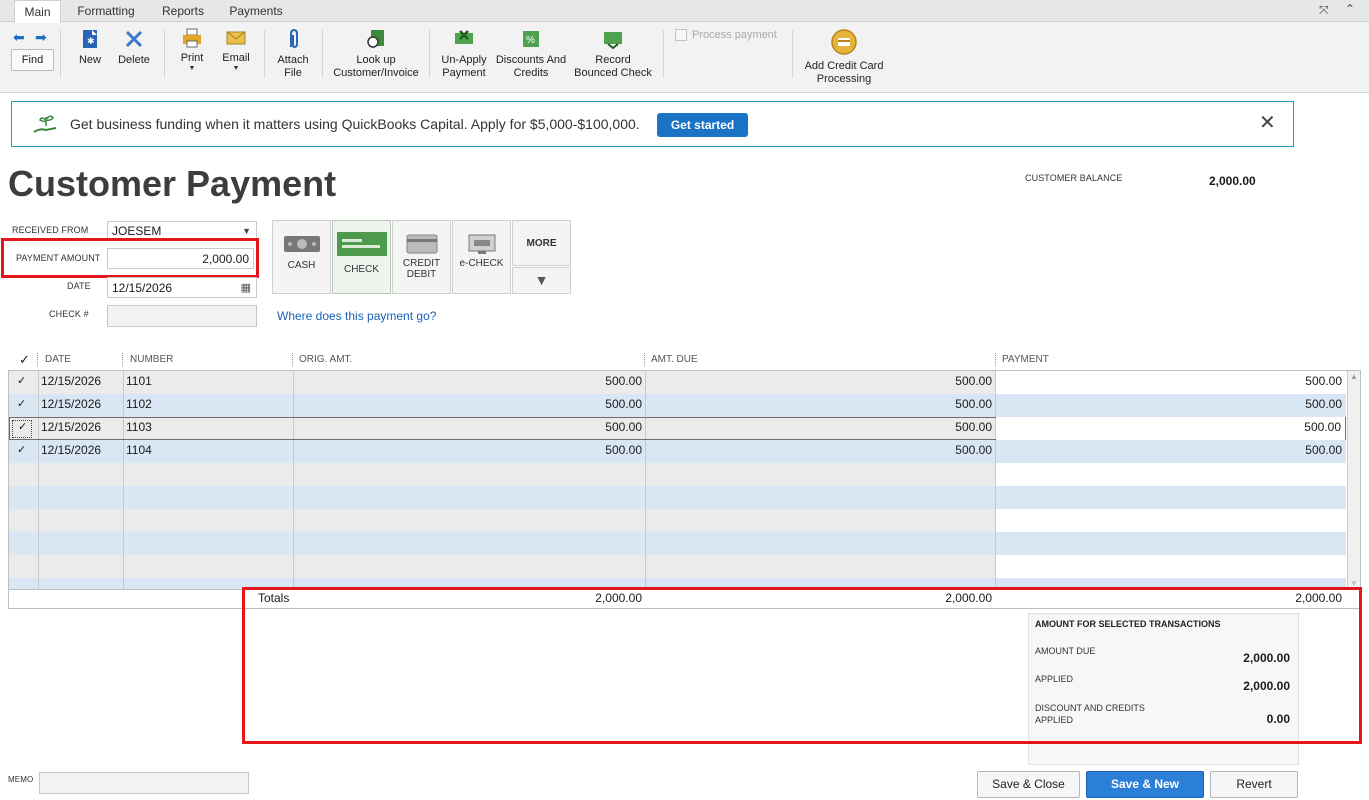  What do you see at coordinates (58, 360) in the screenshot?
I see `date-column-header: DATE` at bounding box center [58, 360].